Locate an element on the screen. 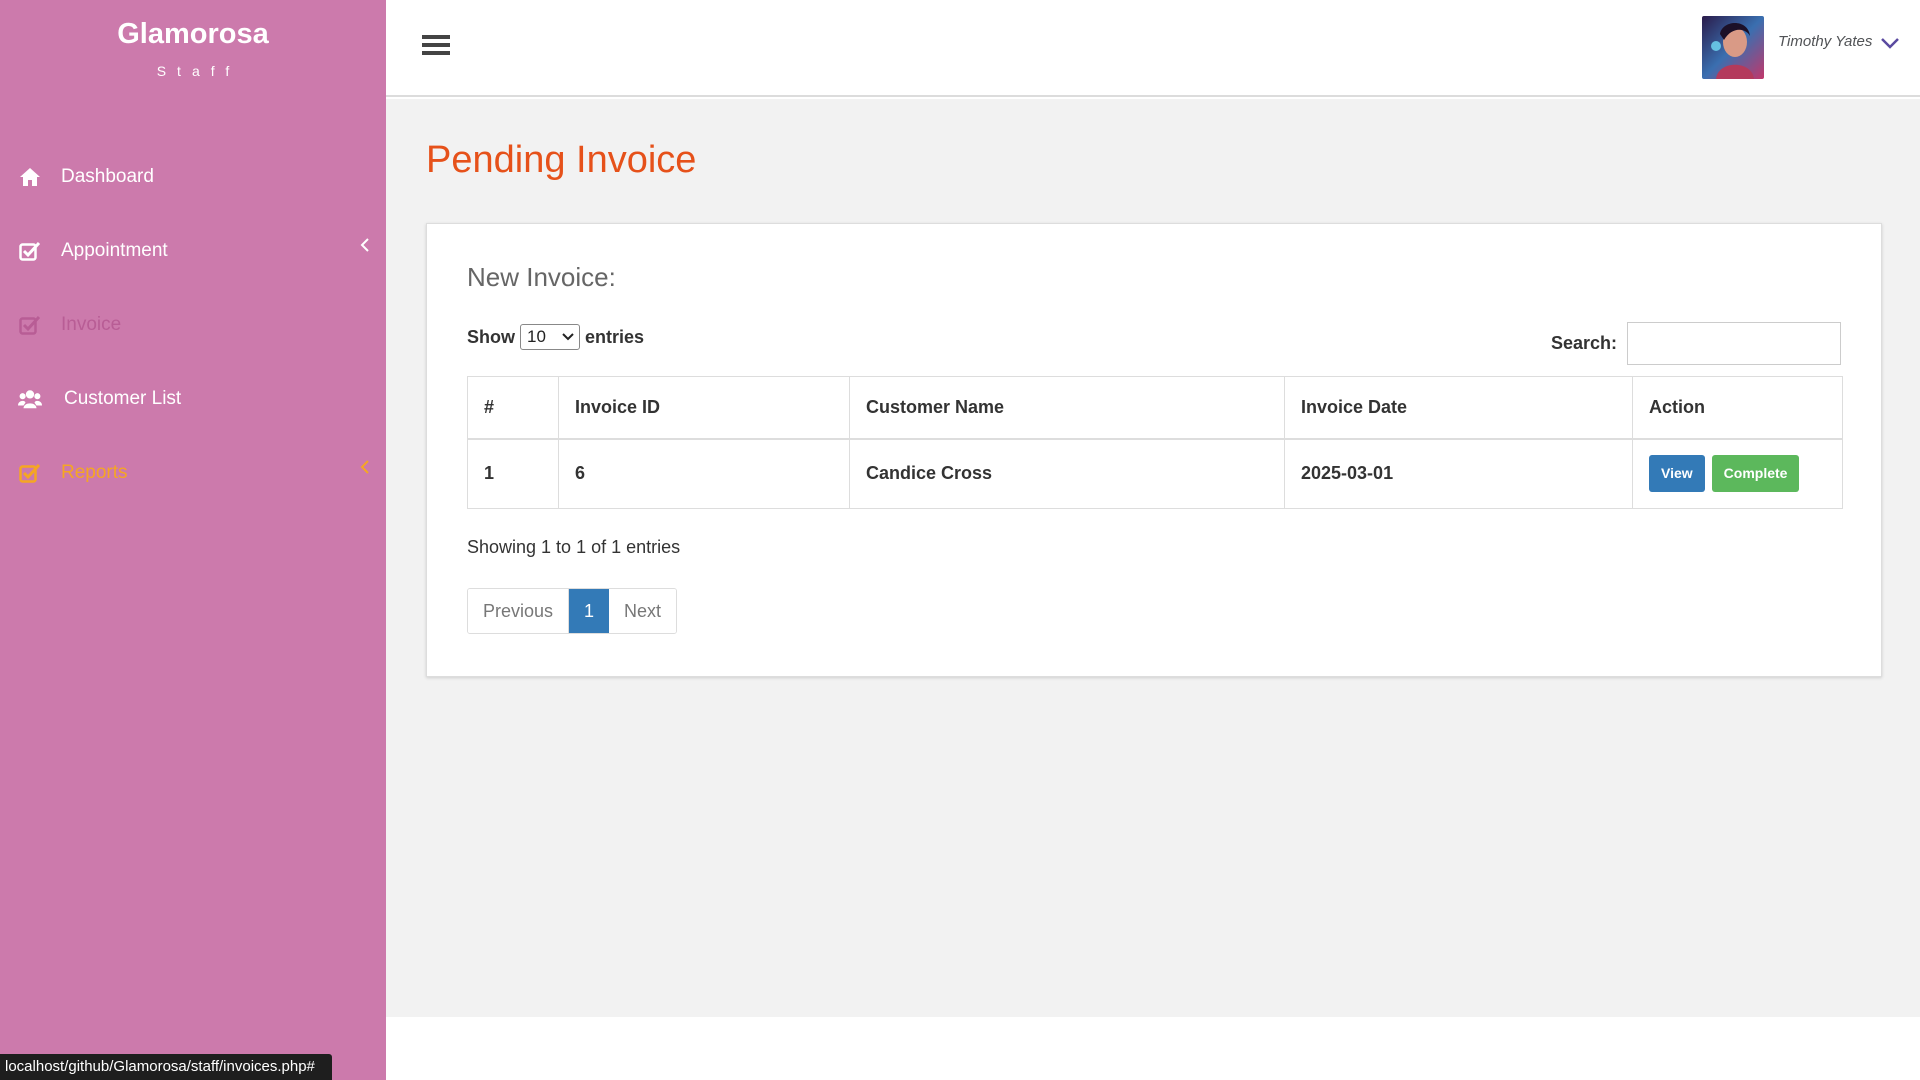 The height and width of the screenshot is (1080, 1920). entries-length-control: Show 10 entries is located at coordinates (555, 337).